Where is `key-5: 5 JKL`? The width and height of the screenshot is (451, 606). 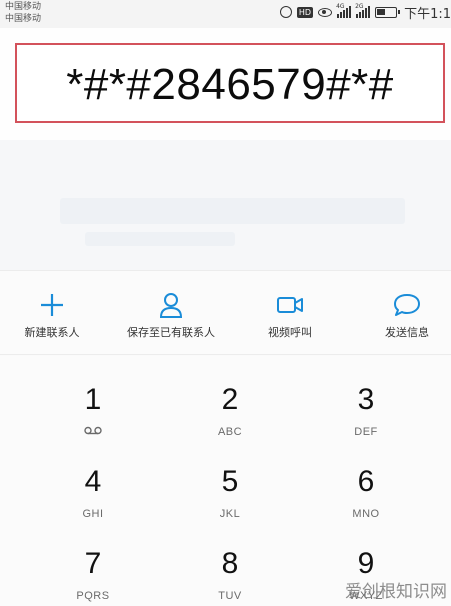 key-5: 5 JKL is located at coordinates (230, 479).